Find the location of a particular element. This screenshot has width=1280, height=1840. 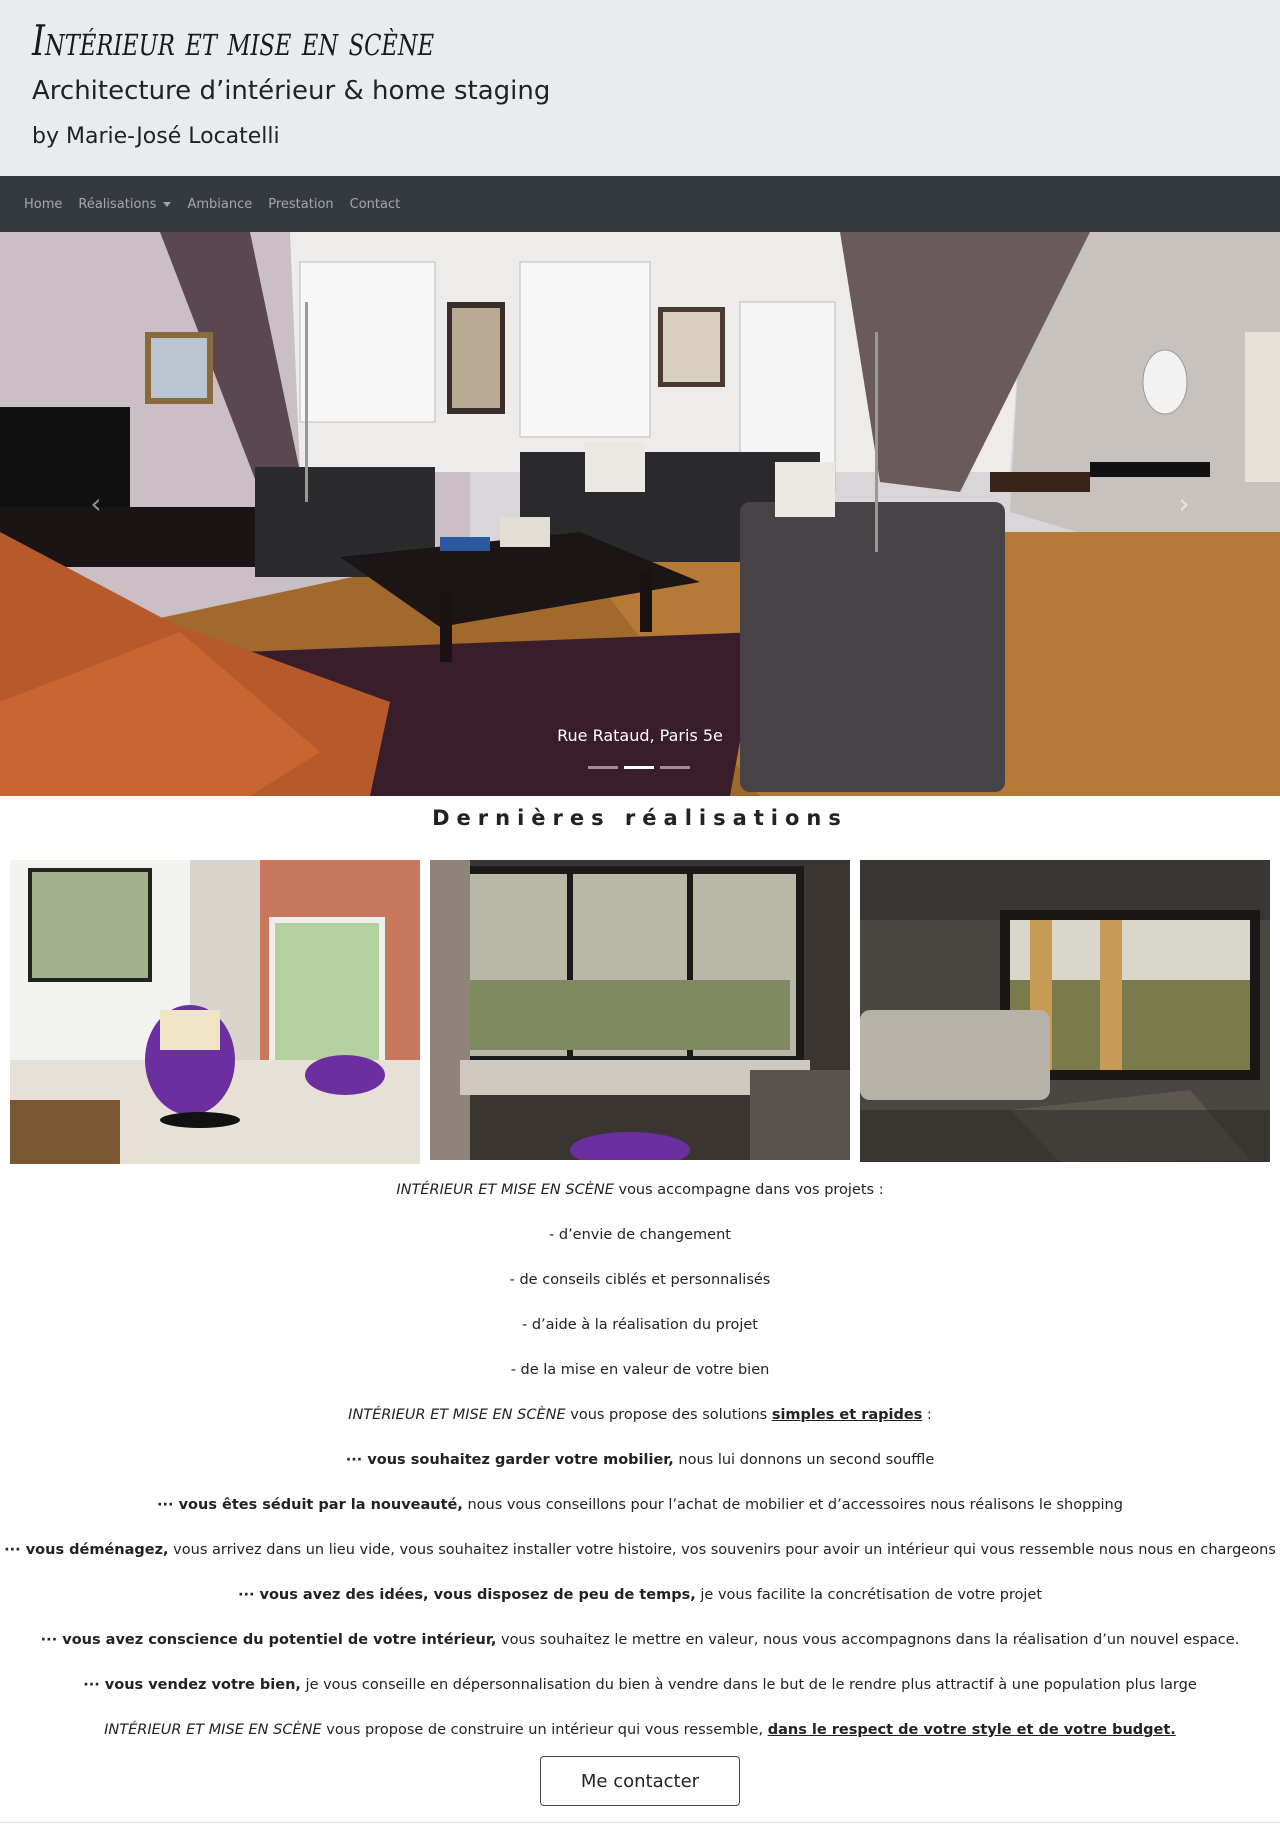

nav-realisations-dropdown: Réalisations is located at coordinates (124, 204).